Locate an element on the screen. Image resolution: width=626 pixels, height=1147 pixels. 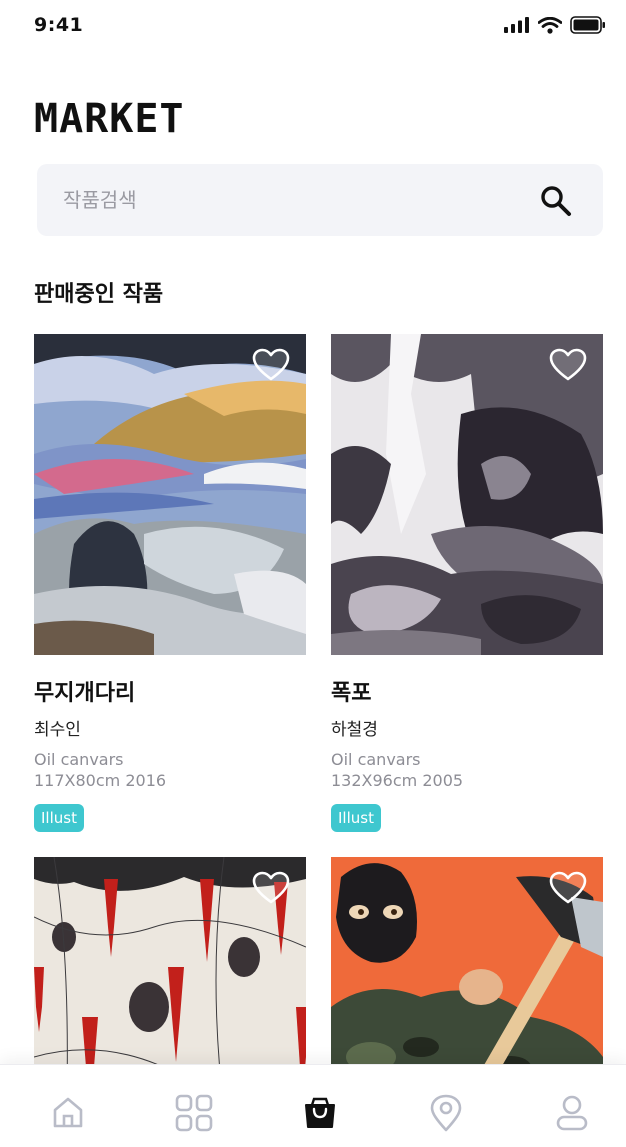
nav-categories is located at coordinates (194, 1113).